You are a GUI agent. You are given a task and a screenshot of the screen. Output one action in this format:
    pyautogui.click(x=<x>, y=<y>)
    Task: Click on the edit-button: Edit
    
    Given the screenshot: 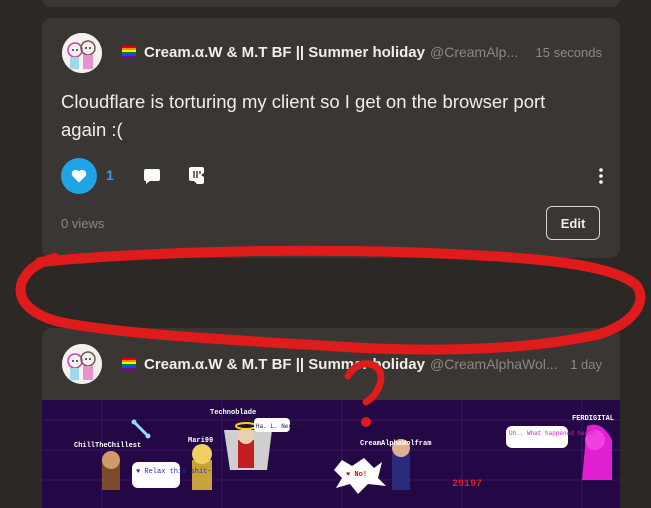 What is the action you would take?
    pyautogui.click(x=573, y=223)
    